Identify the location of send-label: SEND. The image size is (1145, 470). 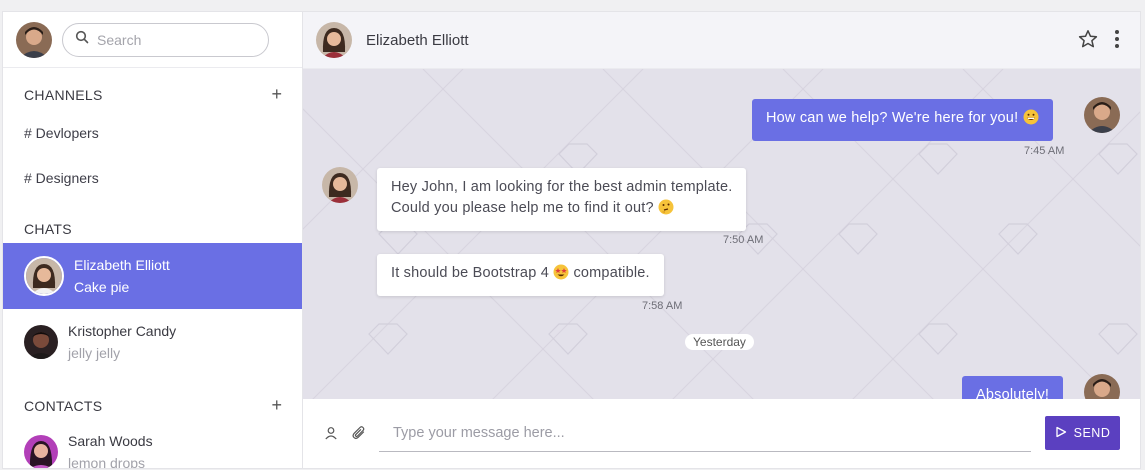
(1092, 433).